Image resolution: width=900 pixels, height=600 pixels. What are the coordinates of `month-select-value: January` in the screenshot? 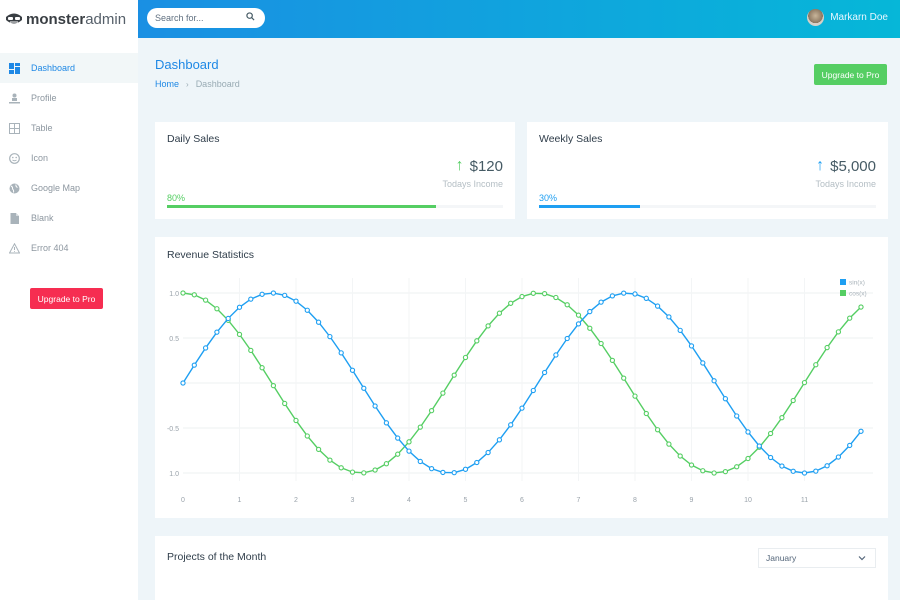 It's located at (781, 558).